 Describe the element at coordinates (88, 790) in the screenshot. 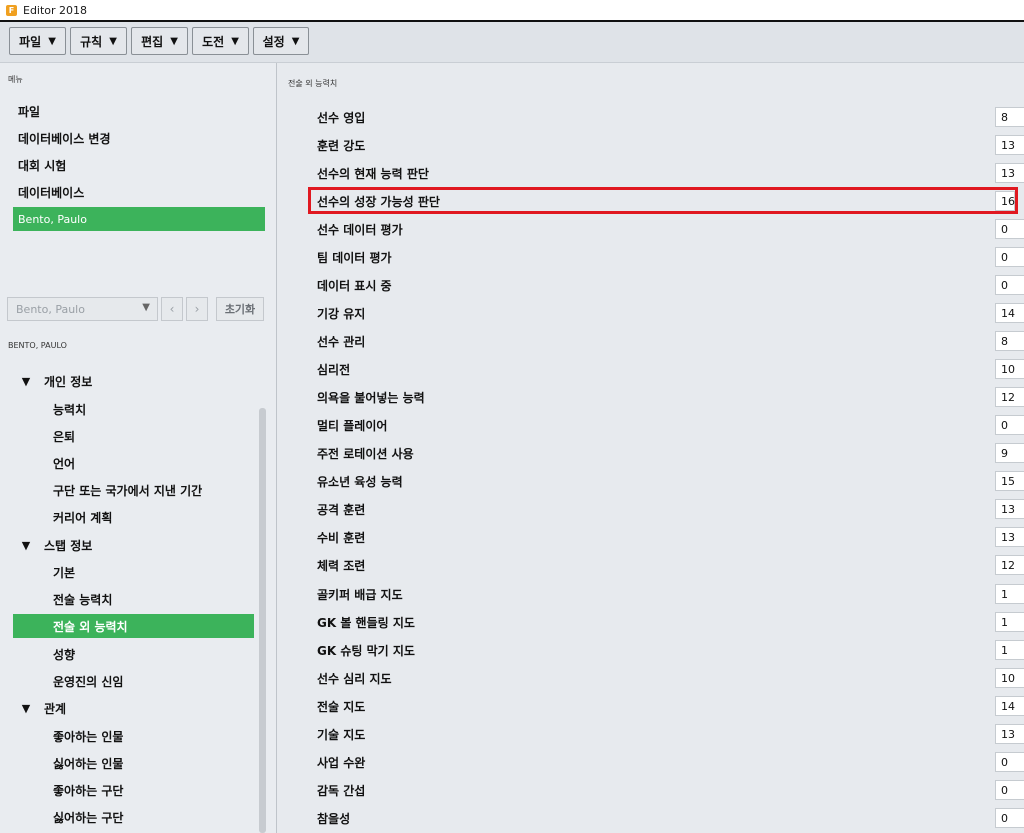

I see `tree-item: 좋아하는 구단` at that location.